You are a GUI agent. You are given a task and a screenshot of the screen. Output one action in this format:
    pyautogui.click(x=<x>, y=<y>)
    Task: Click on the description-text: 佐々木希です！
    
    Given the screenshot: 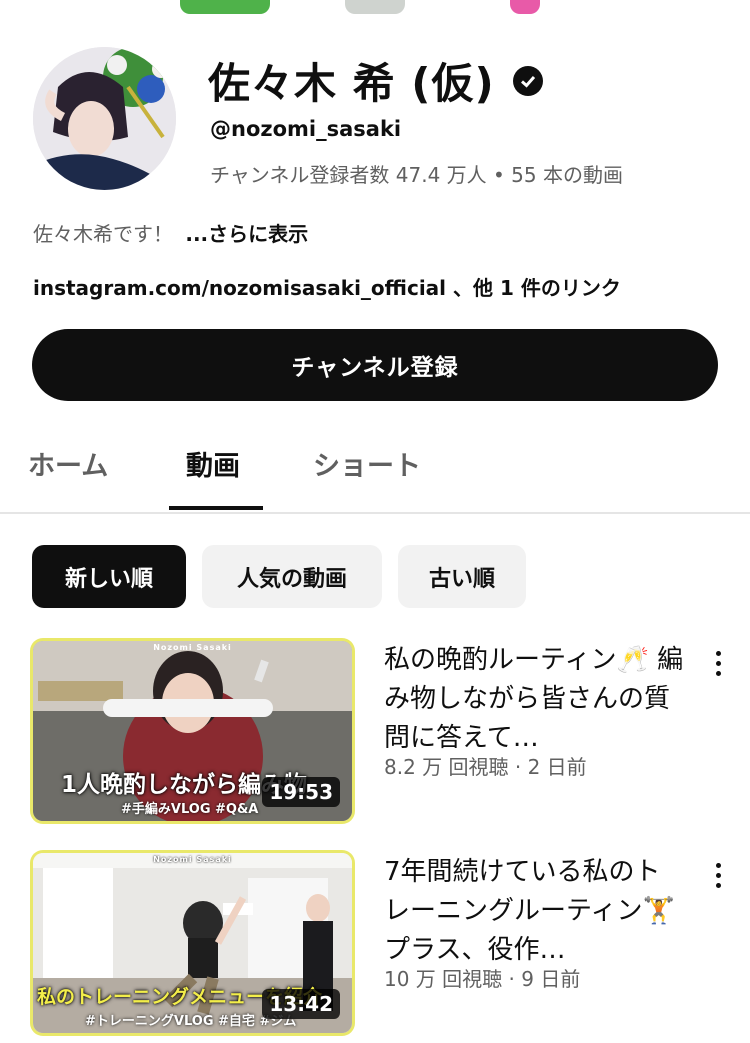 What is the action you would take?
    pyautogui.click(x=103, y=234)
    